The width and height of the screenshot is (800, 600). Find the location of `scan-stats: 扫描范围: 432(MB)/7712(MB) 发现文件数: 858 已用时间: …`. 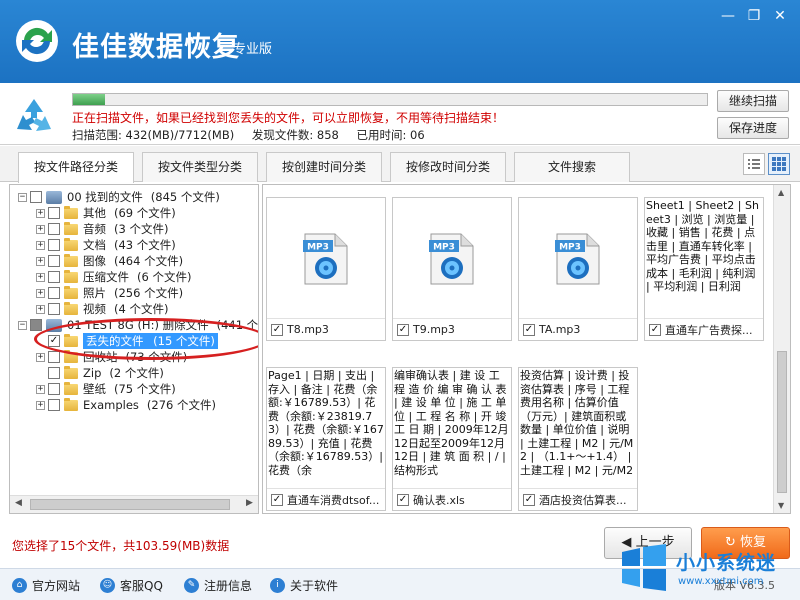

scan-stats: 扫描范围: 432(MB)/7712(MB) 发现文件数: 858 已用时间: … is located at coordinates (255, 135).